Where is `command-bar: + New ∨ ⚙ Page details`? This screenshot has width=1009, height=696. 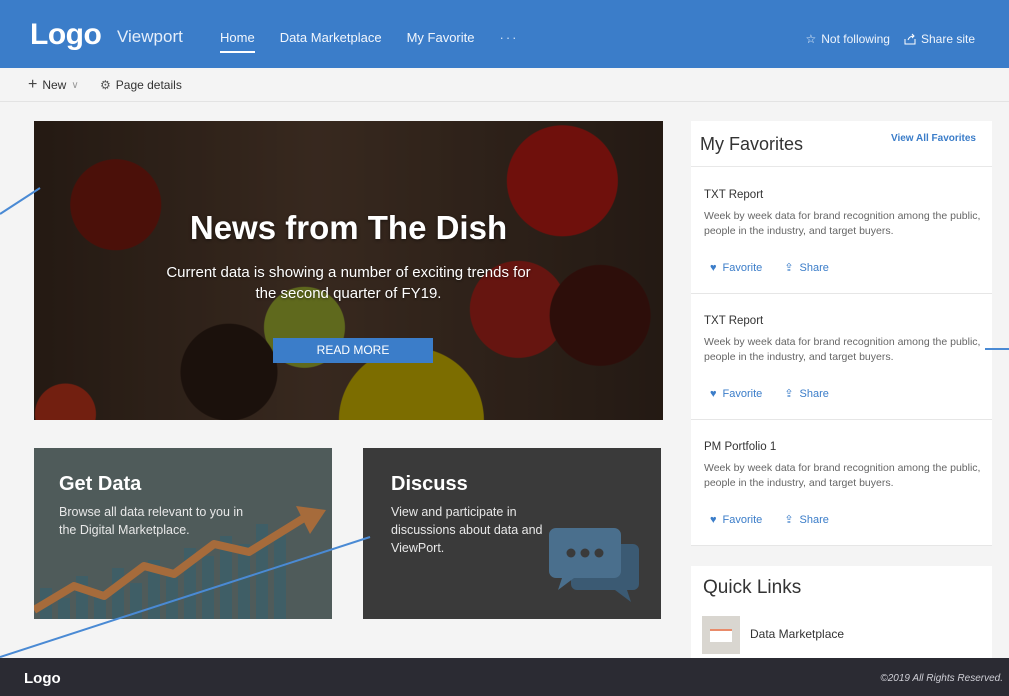
command-bar: + New ∨ ⚙ Page details is located at coordinates (504, 85).